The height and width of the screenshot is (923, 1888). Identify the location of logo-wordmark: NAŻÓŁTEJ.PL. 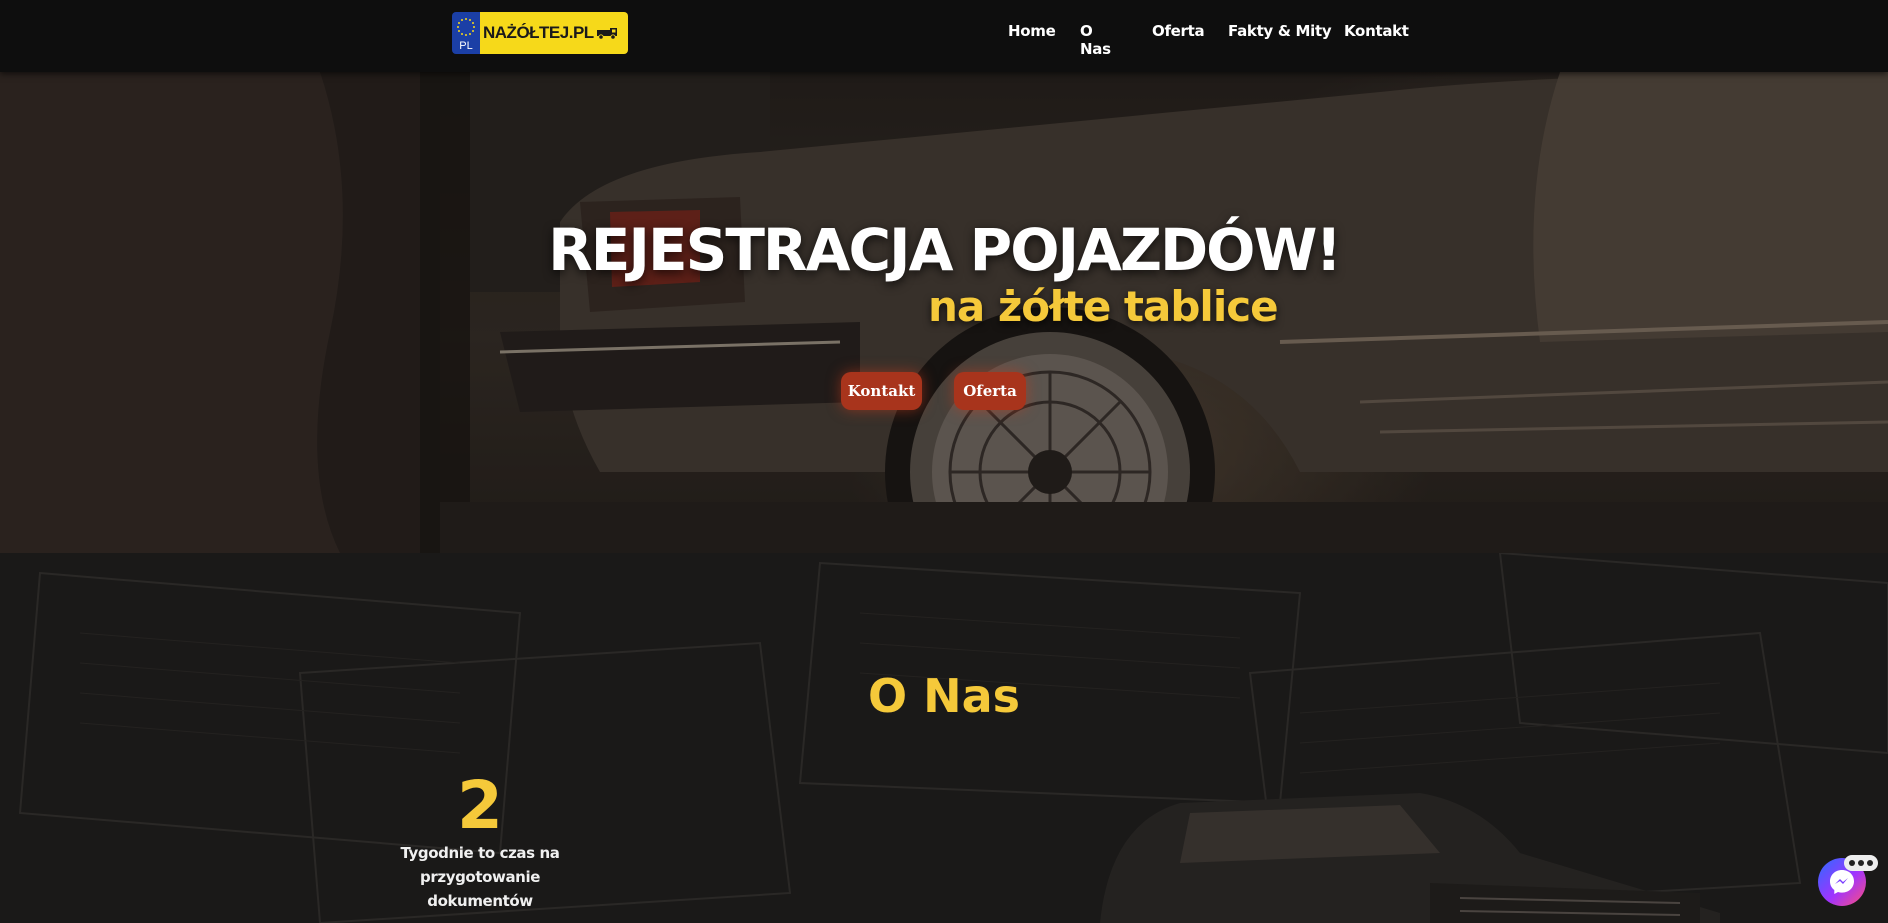
(554, 33).